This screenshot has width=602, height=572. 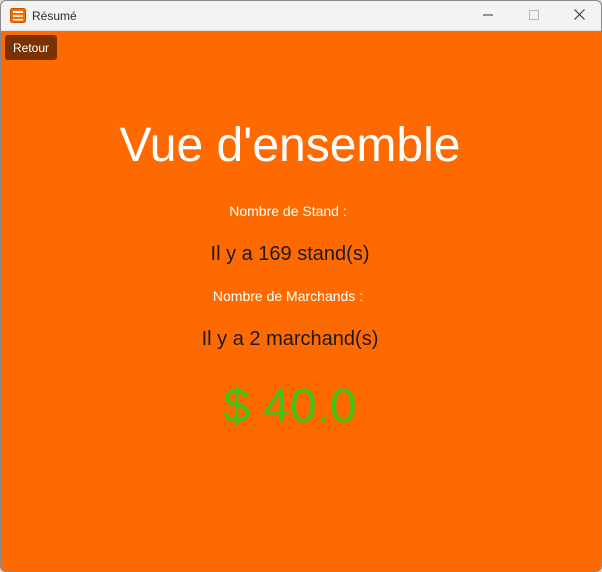 What do you see at coordinates (54, 16) in the screenshot?
I see `window-title: Résumé` at bounding box center [54, 16].